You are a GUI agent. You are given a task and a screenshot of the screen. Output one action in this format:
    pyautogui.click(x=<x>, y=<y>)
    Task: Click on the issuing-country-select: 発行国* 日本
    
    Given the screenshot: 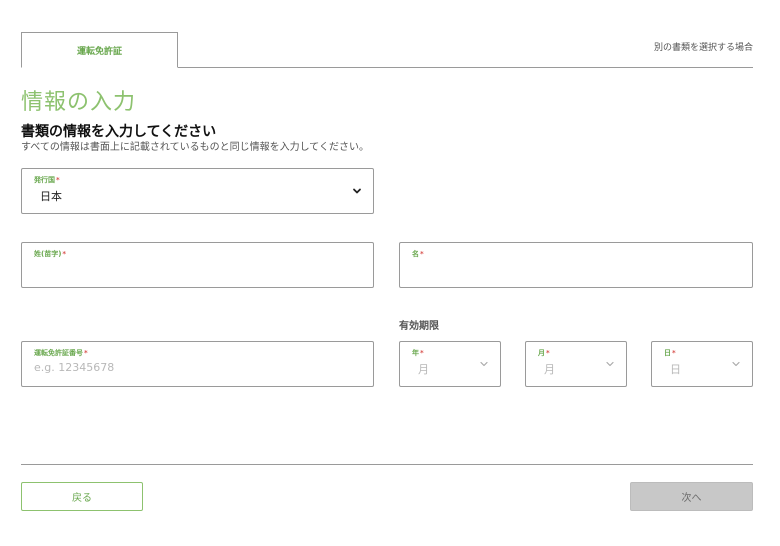 What is the action you would take?
    pyautogui.click(x=197, y=191)
    